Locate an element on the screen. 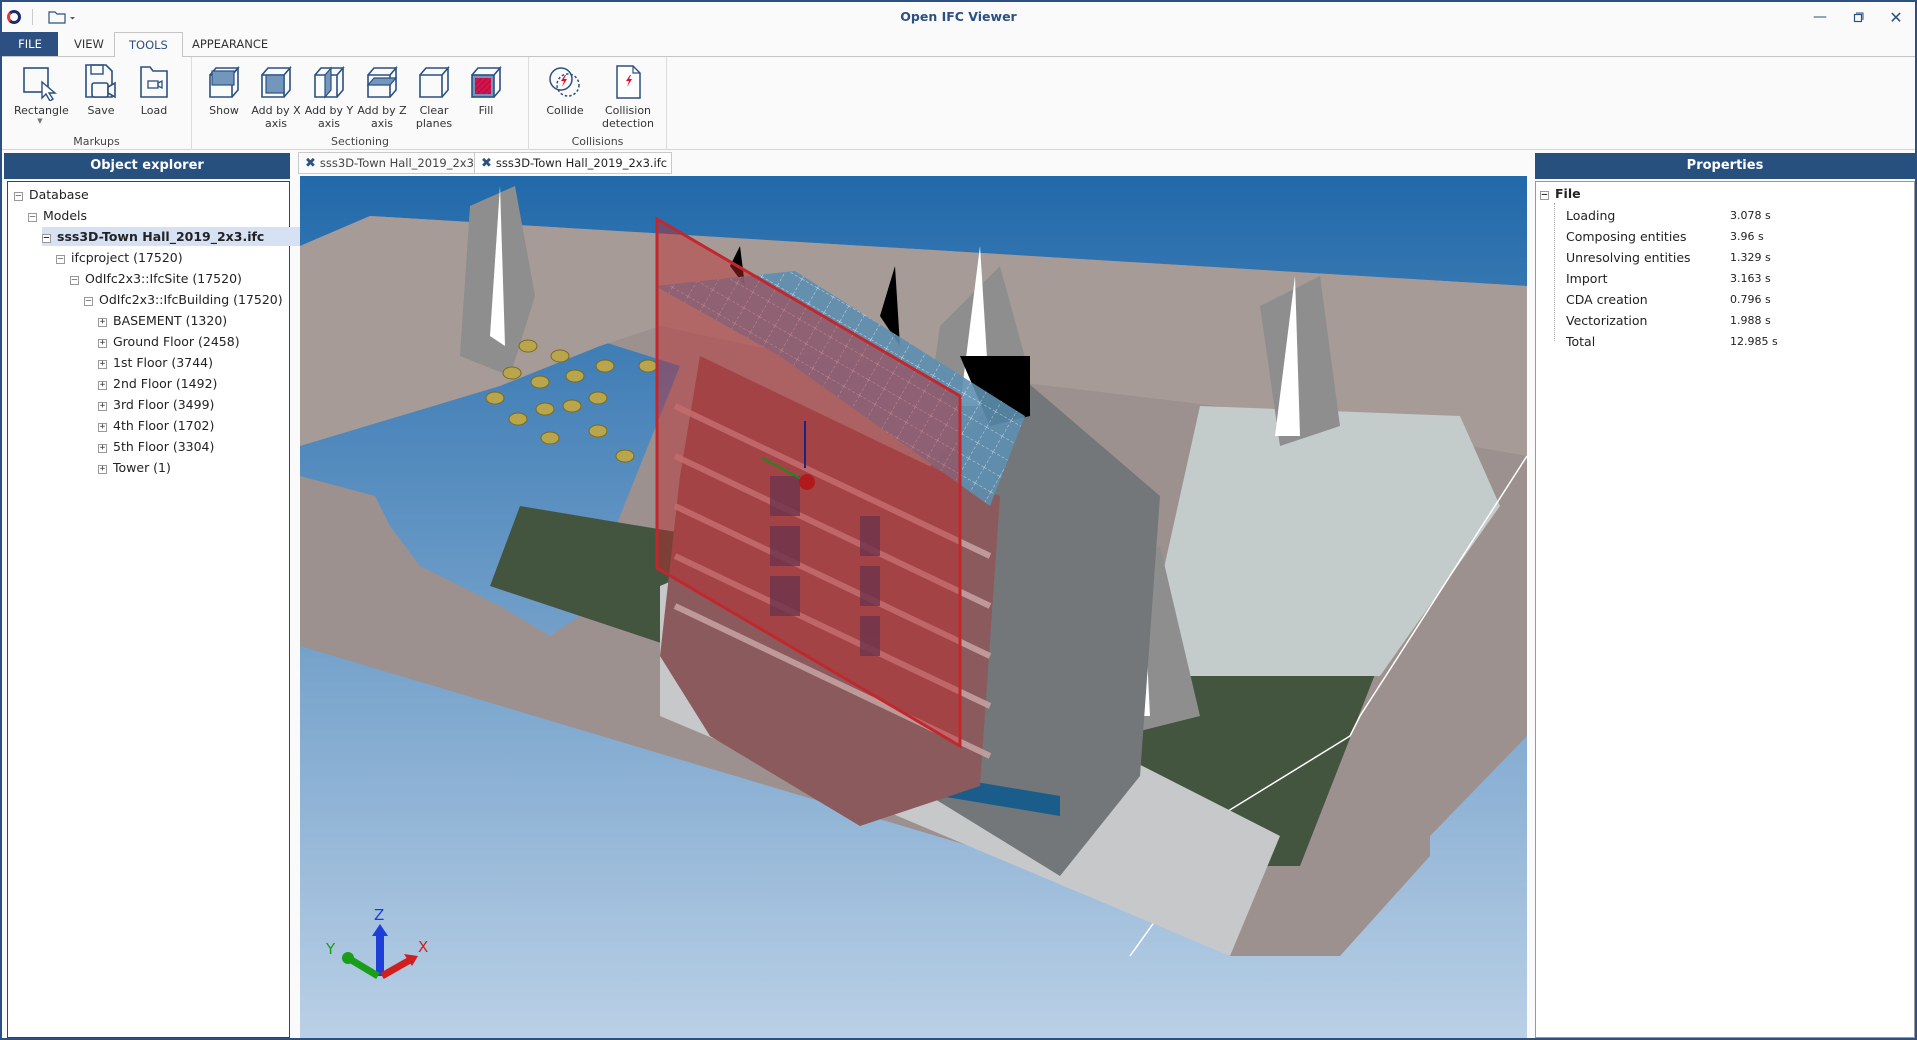 This screenshot has width=1917, height=1040. collide-button: Collide is located at coordinates (565, 89).